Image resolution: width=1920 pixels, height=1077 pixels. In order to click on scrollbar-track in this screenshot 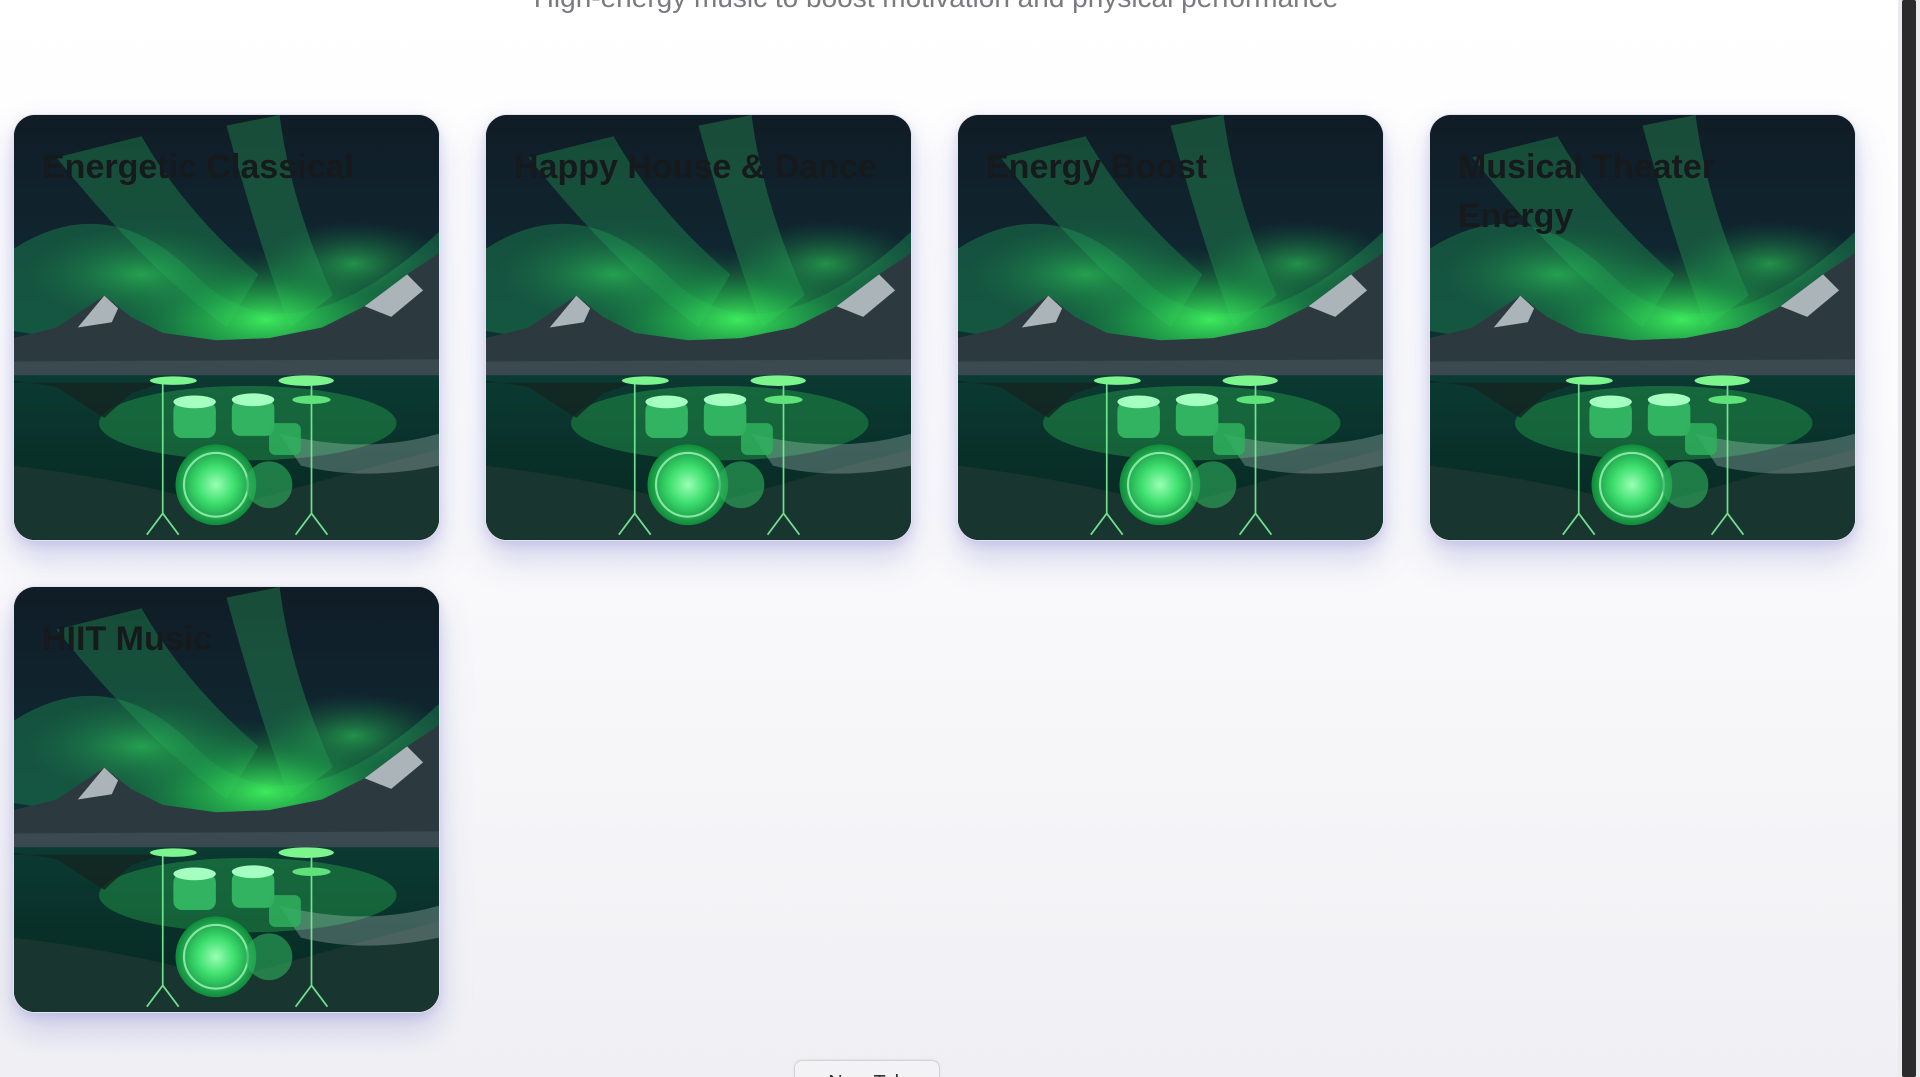, I will do `click(1909, 538)`.